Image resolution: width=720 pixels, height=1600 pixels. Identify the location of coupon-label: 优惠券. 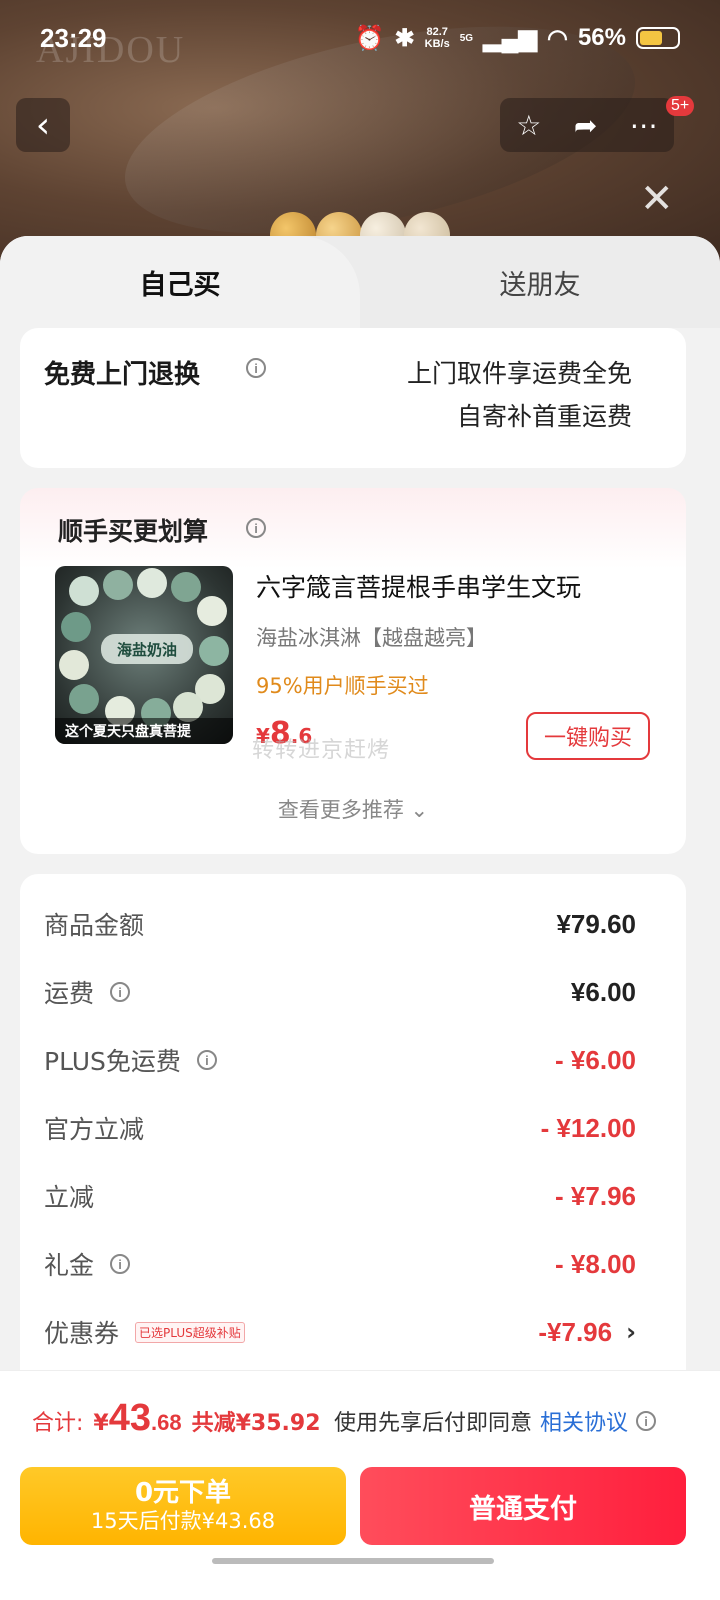
(82, 1333).